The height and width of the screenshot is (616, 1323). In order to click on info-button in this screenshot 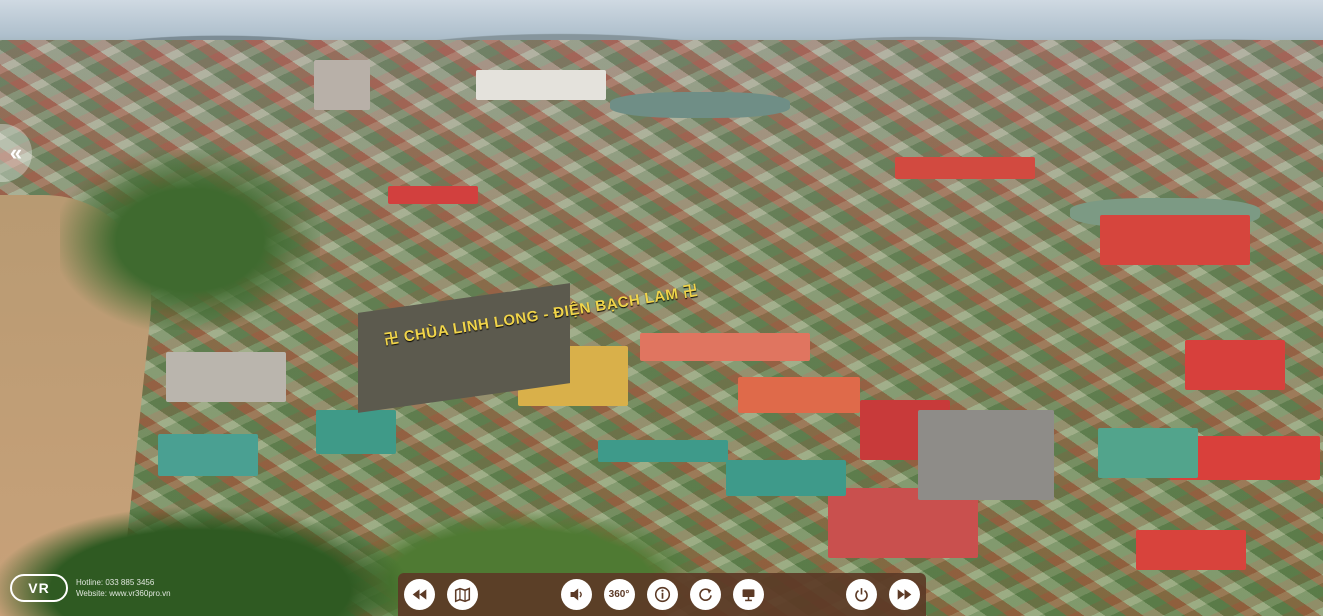, I will do `click(662, 594)`.